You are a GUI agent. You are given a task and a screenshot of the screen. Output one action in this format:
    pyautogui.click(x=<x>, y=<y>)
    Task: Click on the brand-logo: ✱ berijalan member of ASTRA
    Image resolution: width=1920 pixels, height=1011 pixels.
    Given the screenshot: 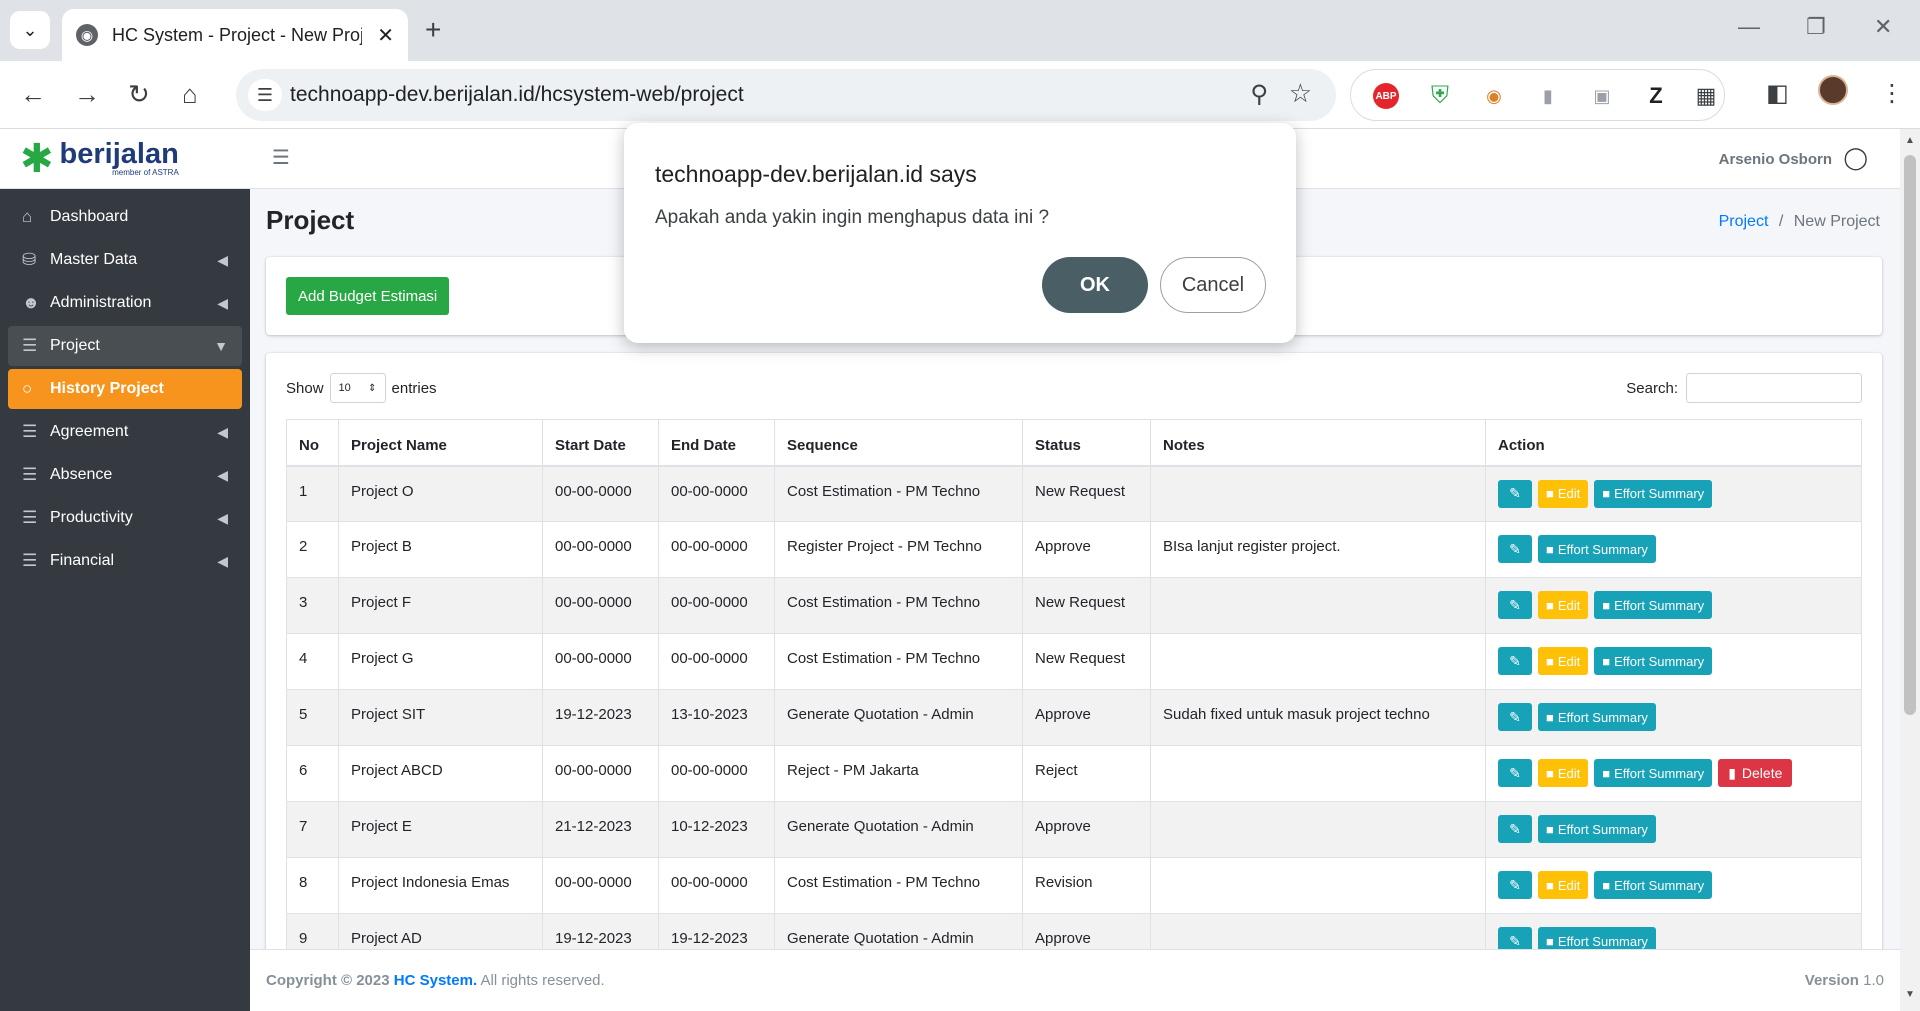 What is the action you would take?
    pyautogui.click(x=125, y=159)
    